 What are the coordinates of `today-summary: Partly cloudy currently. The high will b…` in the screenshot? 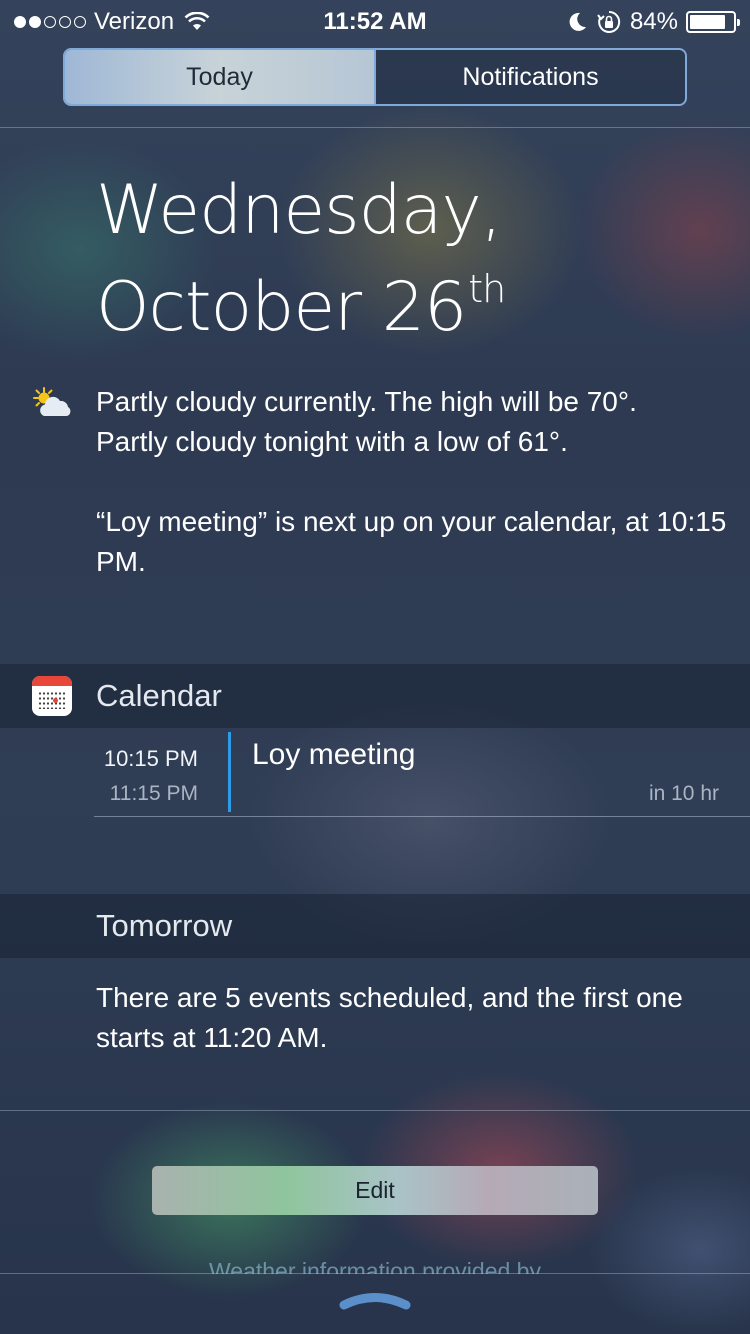 It's located at (416, 482).